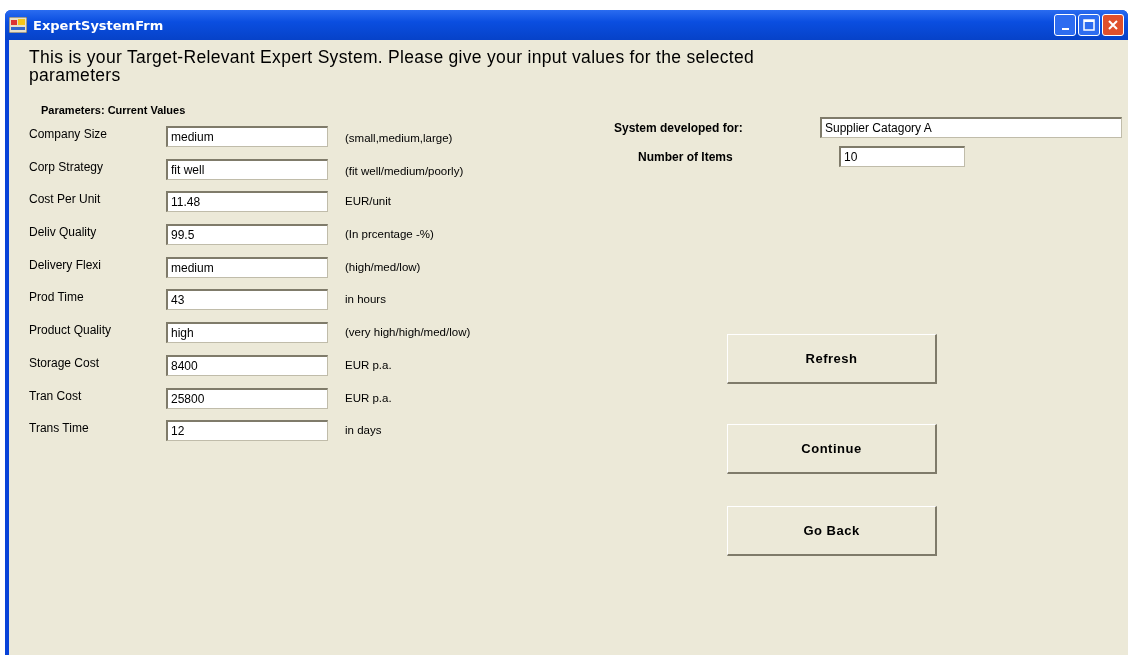 Image resolution: width=1128 pixels, height=655 pixels. What do you see at coordinates (18, 25) in the screenshot?
I see `app-icon` at bounding box center [18, 25].